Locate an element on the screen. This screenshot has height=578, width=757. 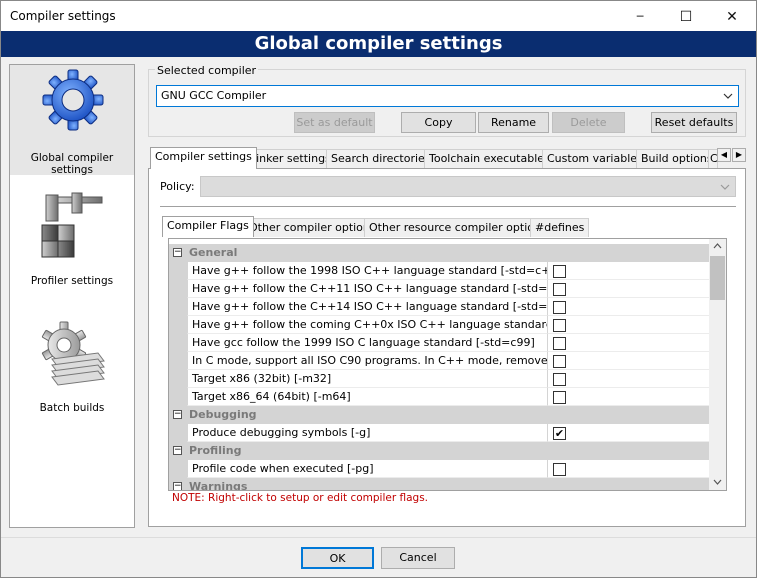
compiler-dropdown: GNU GCC Compiler is located at coordinates (447, 96).